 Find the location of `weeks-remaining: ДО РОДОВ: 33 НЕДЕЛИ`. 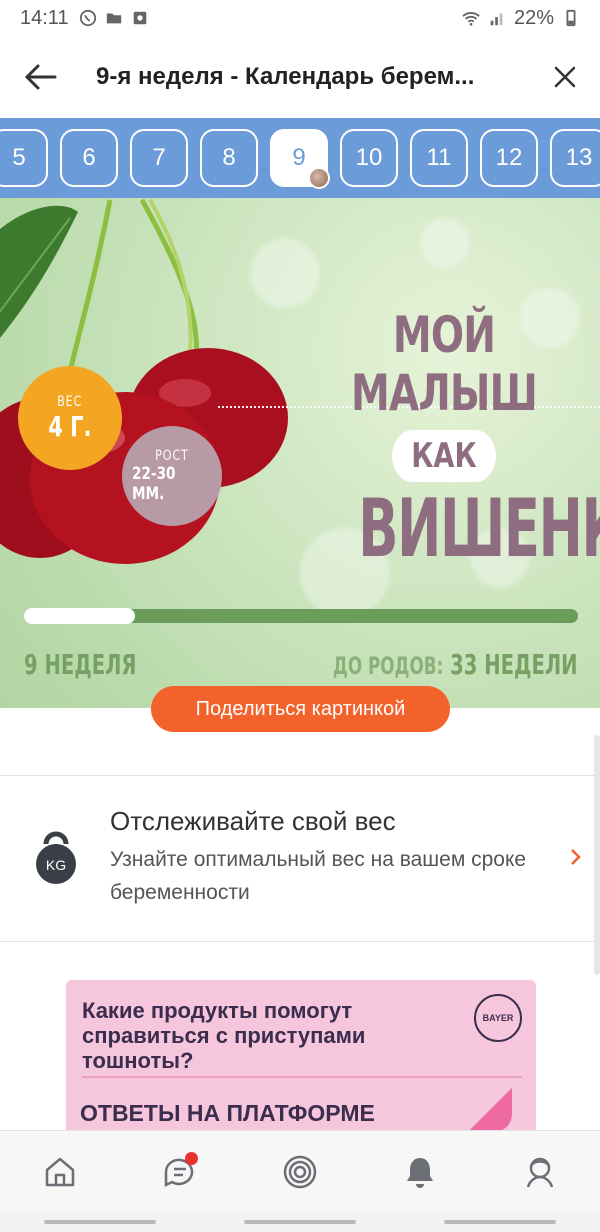

weeks-remaining: ДО РОДОВ: 33 НЕДЕЛИ is located at coordinates (455, 664).